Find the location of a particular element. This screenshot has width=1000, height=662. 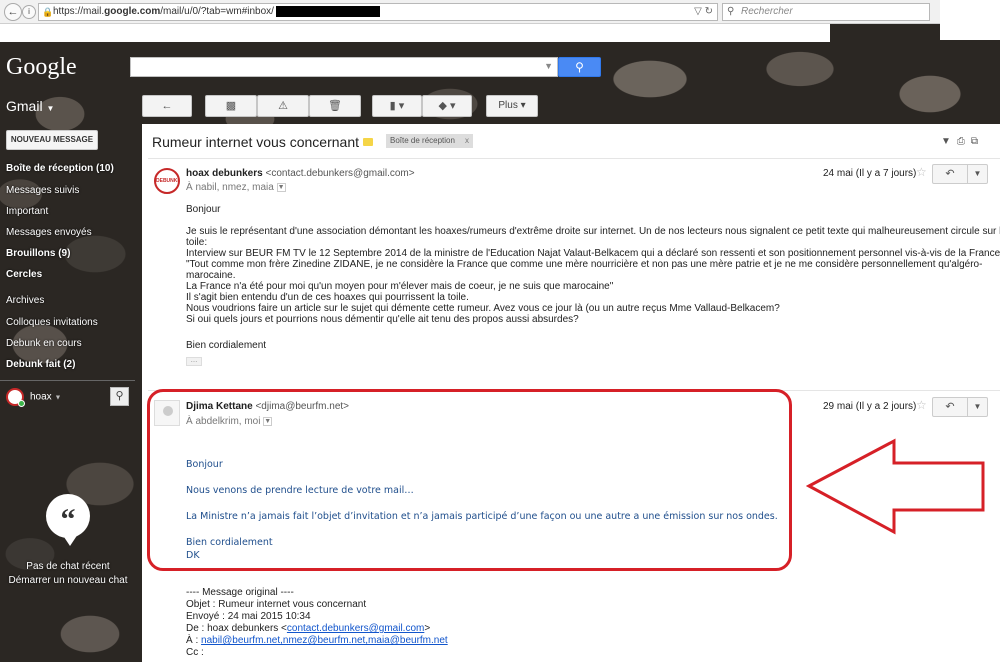

sidebar-item-colloques: Colloques invitations is located at coordinates (52, 322).